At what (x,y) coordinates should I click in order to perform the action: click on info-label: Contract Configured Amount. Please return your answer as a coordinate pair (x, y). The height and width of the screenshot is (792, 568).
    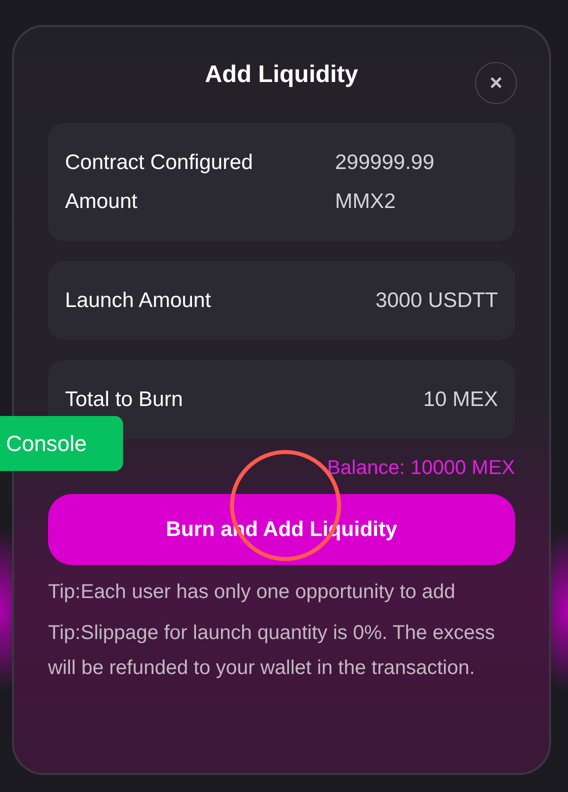
    Looking at the image, I should click on (159, 182).